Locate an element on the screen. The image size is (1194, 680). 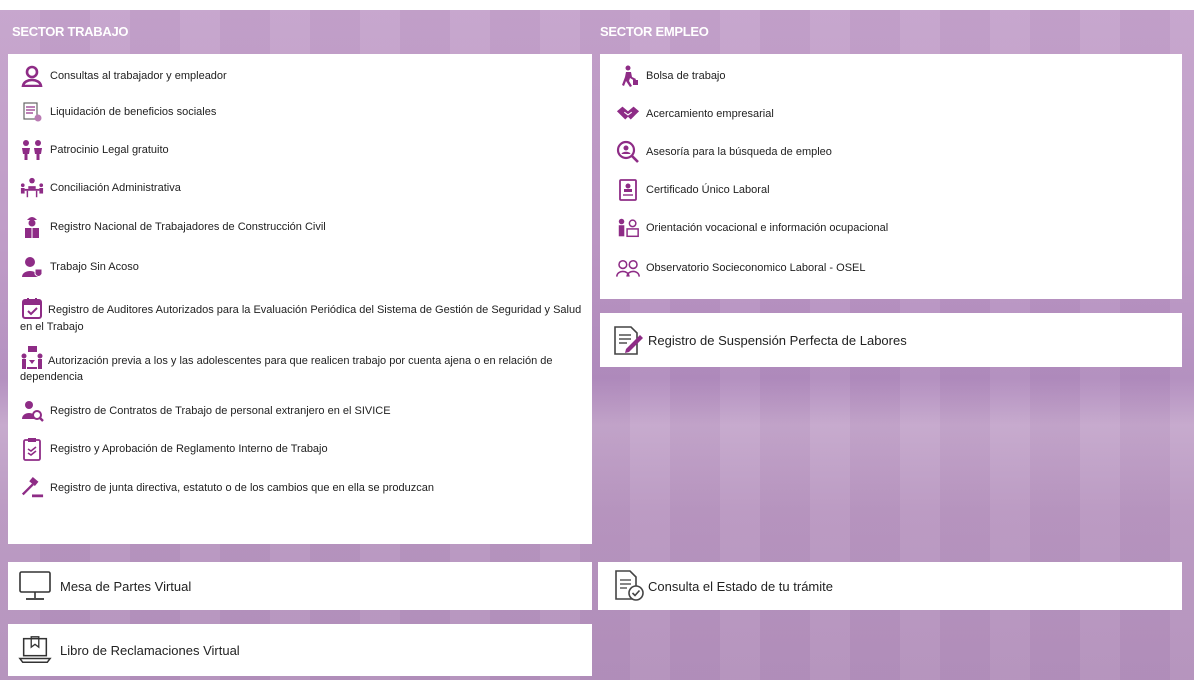
orientation-icon is located at coordinates (628, 228).